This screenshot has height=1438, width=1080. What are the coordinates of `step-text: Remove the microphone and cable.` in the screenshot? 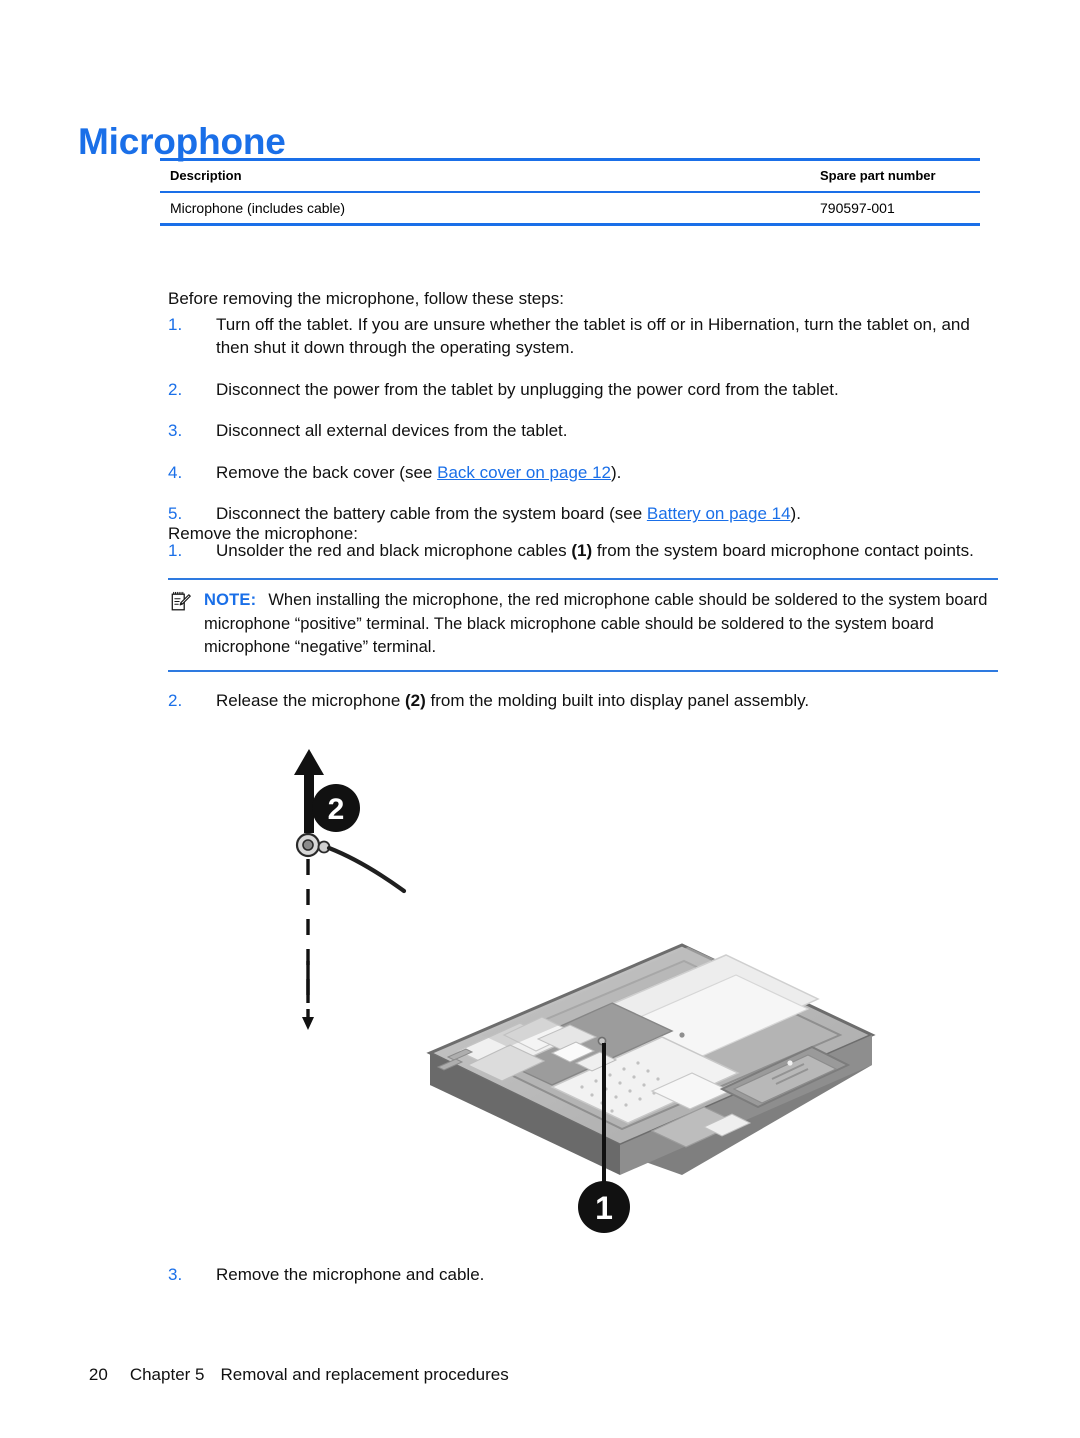 It's located at (350, 1274).